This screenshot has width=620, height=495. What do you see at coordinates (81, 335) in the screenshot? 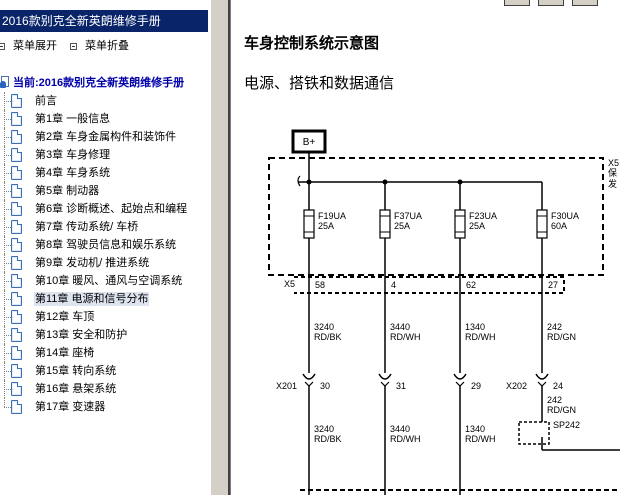
I see `tree-item-label: 第13章 安全和防护` at bounding box center [81, 335].